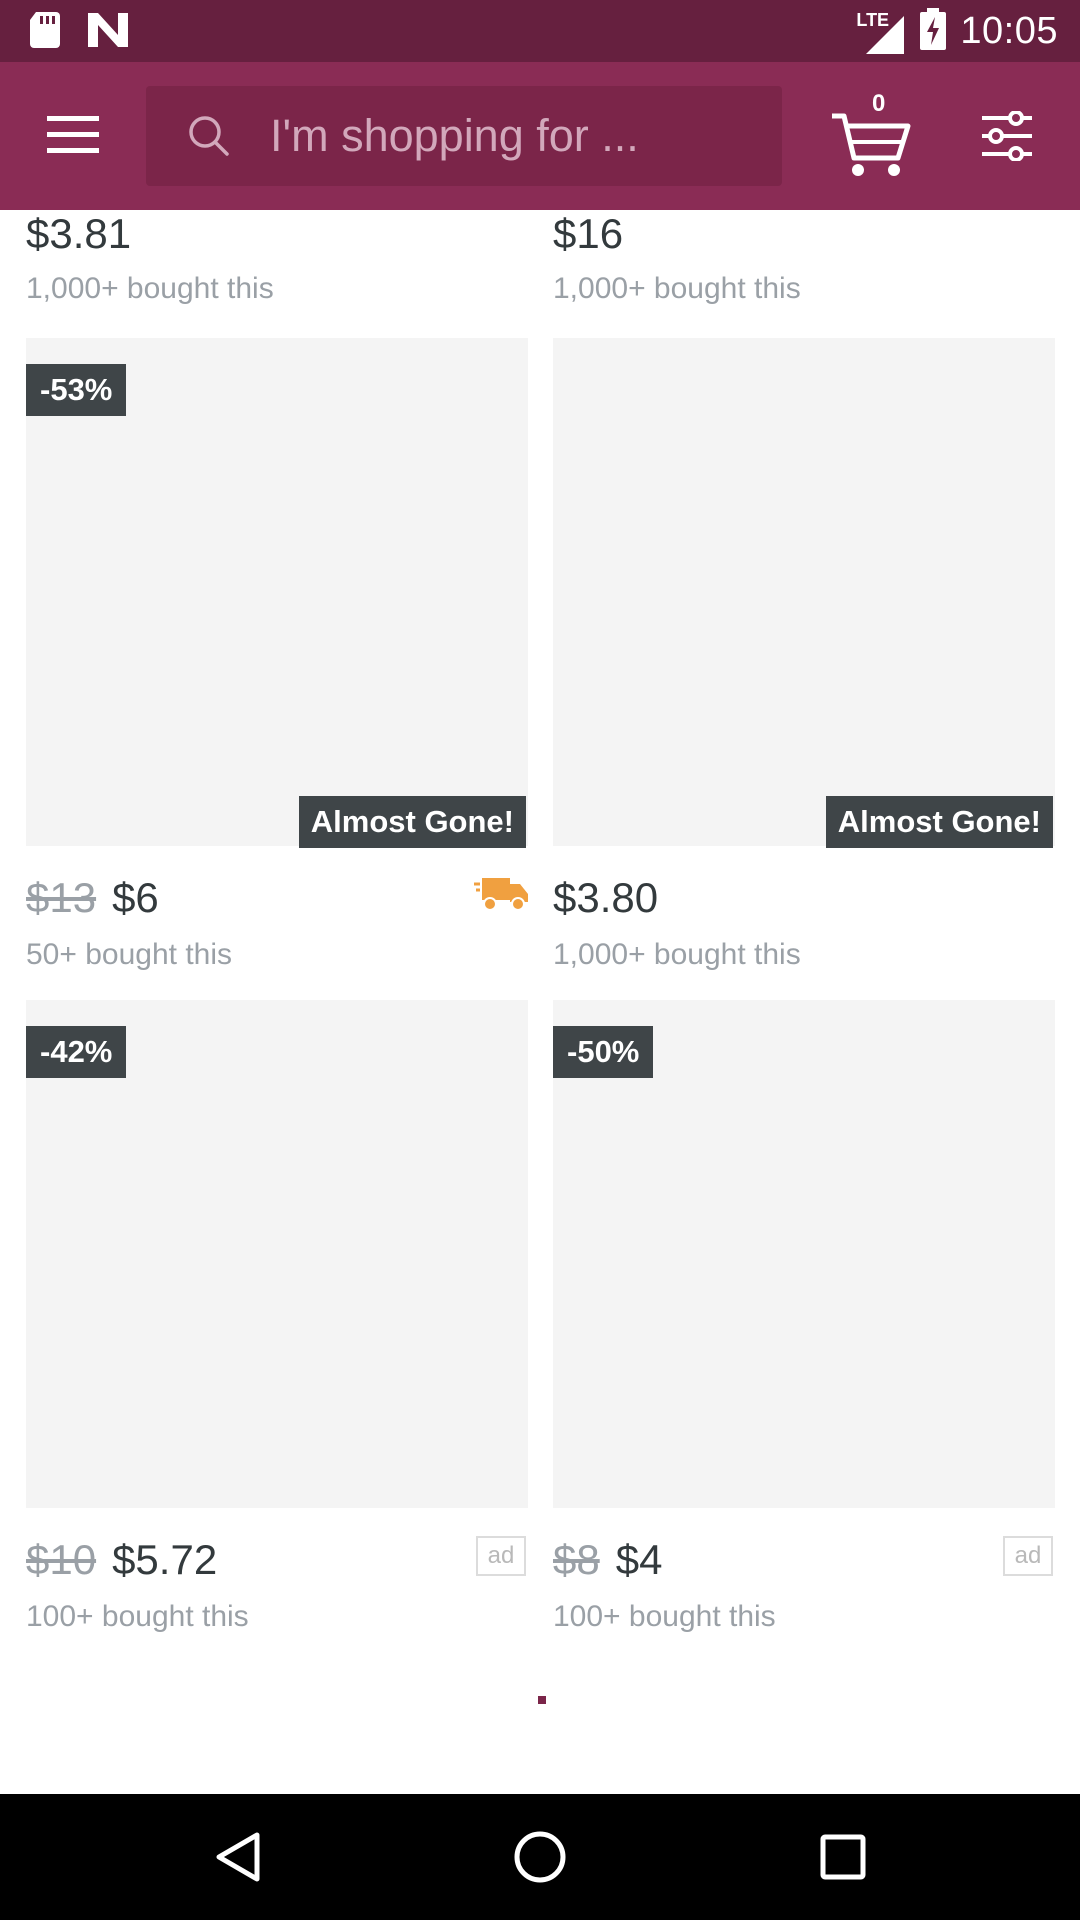 Image resolution: width=1080 pixels, height=1920 pixels. Describe the element at coordinates (639, 1559) in the screenshot. I see `price: $4` at that location.